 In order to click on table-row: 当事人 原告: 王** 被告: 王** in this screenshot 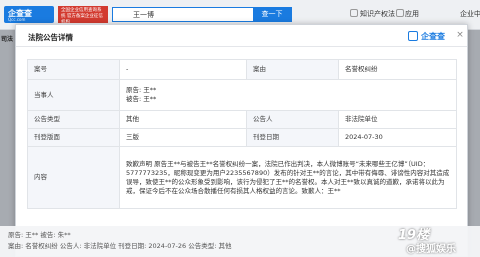, I will do `click(242, 95)`.